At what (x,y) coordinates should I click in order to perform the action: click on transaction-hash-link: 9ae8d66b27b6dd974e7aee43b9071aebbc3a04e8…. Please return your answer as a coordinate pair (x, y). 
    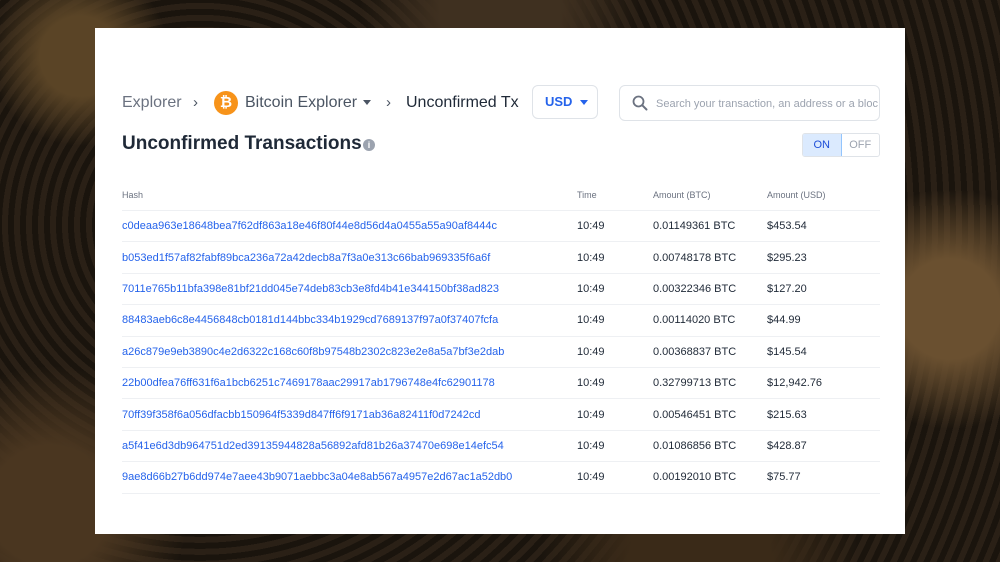
    Looking at the image, I should click on (317, 477).